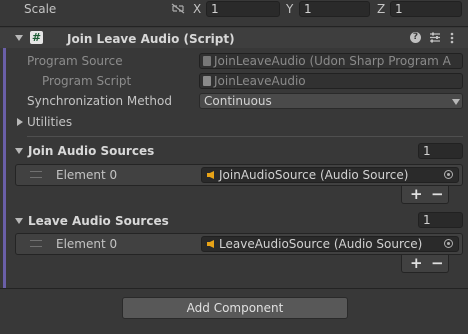  Describe the element at coordinates (234, 26) in the screenshot. I see `header-divider` at that location.